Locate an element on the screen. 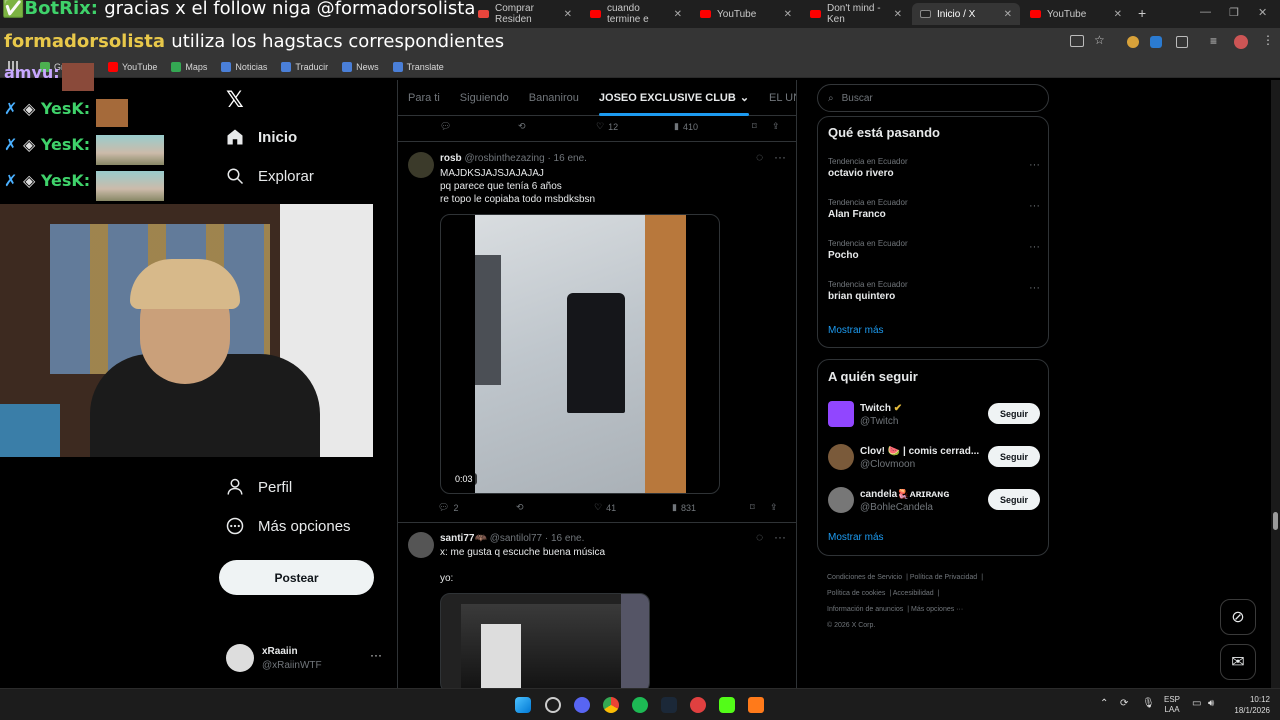  bookmark-traducir: Traducir is located at coordinates (304, 66).